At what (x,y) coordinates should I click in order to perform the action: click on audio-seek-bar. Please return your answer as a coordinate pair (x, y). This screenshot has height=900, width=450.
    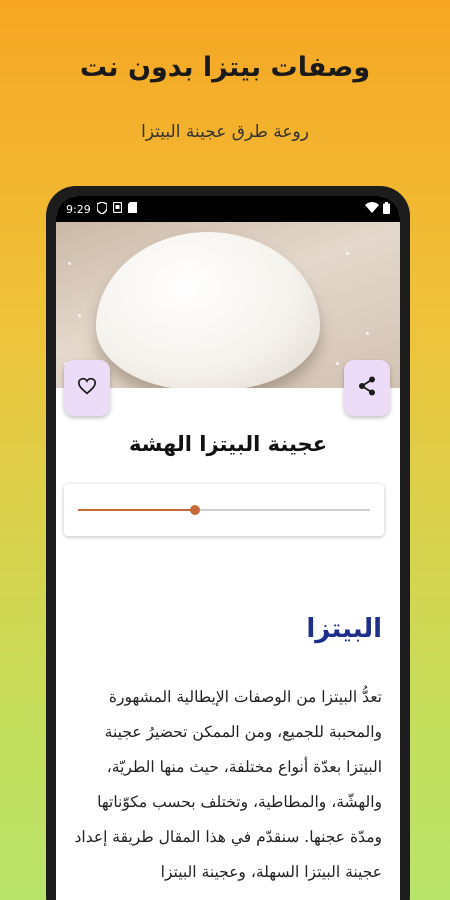
    Looking at the image, I should click on (224, 510).